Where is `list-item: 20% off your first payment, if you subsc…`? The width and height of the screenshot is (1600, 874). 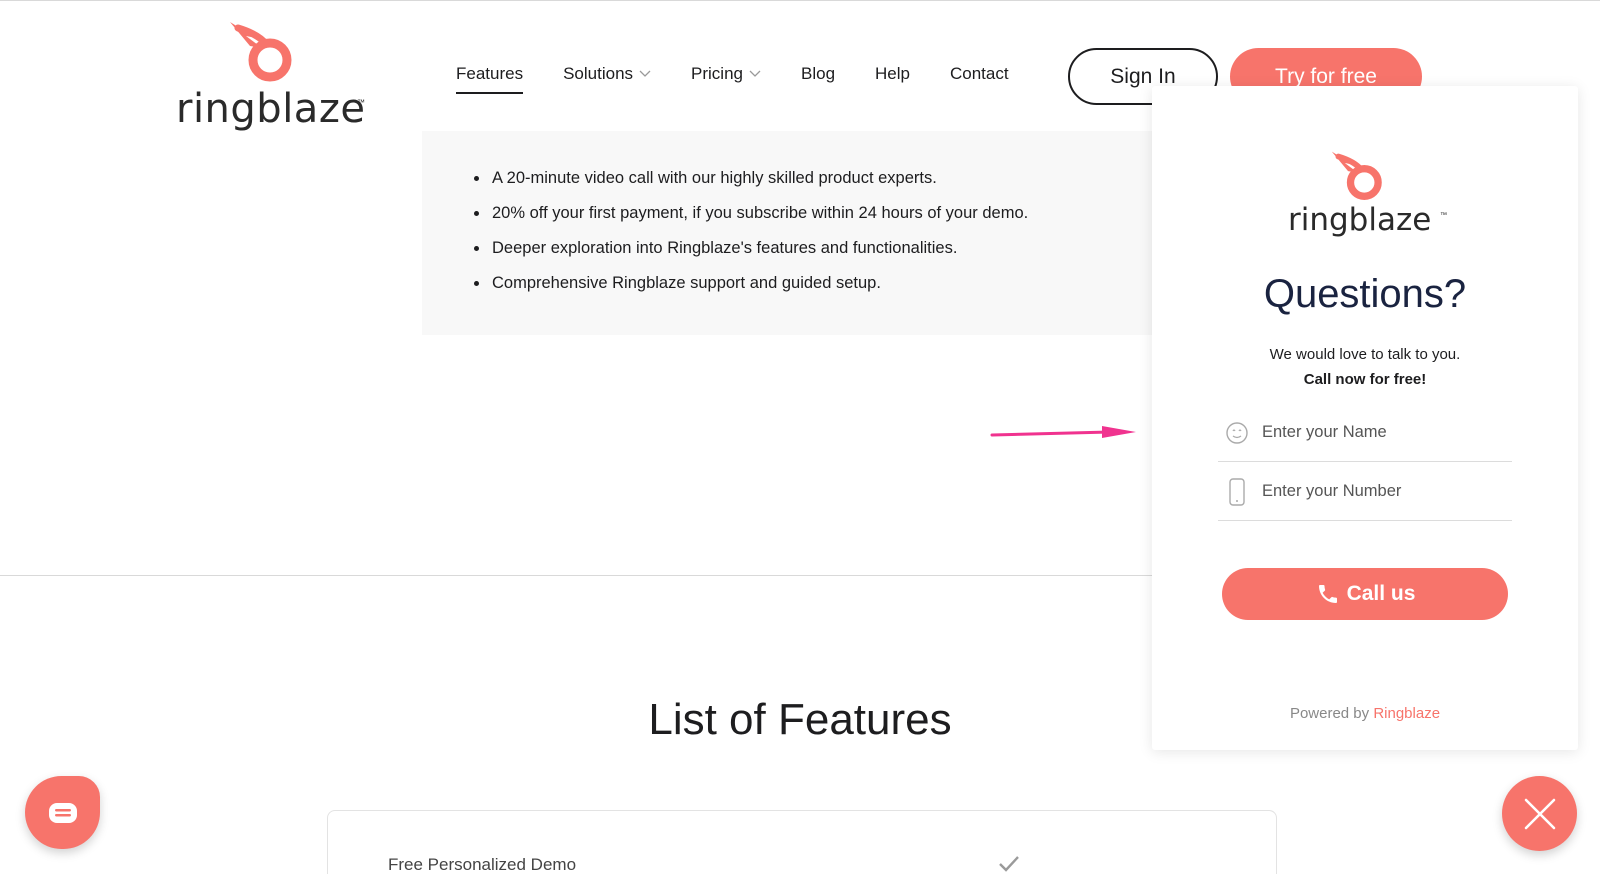
list-item: 20% off your first payment, if you subsc… is located at coordinates (750, 213).